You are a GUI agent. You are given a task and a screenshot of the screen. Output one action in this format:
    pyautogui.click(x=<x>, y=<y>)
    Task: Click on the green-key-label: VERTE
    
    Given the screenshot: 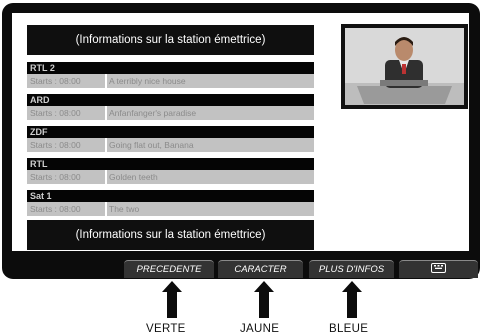 What is the action you would take?
    pyautogui.click(x=166, y=329)
    